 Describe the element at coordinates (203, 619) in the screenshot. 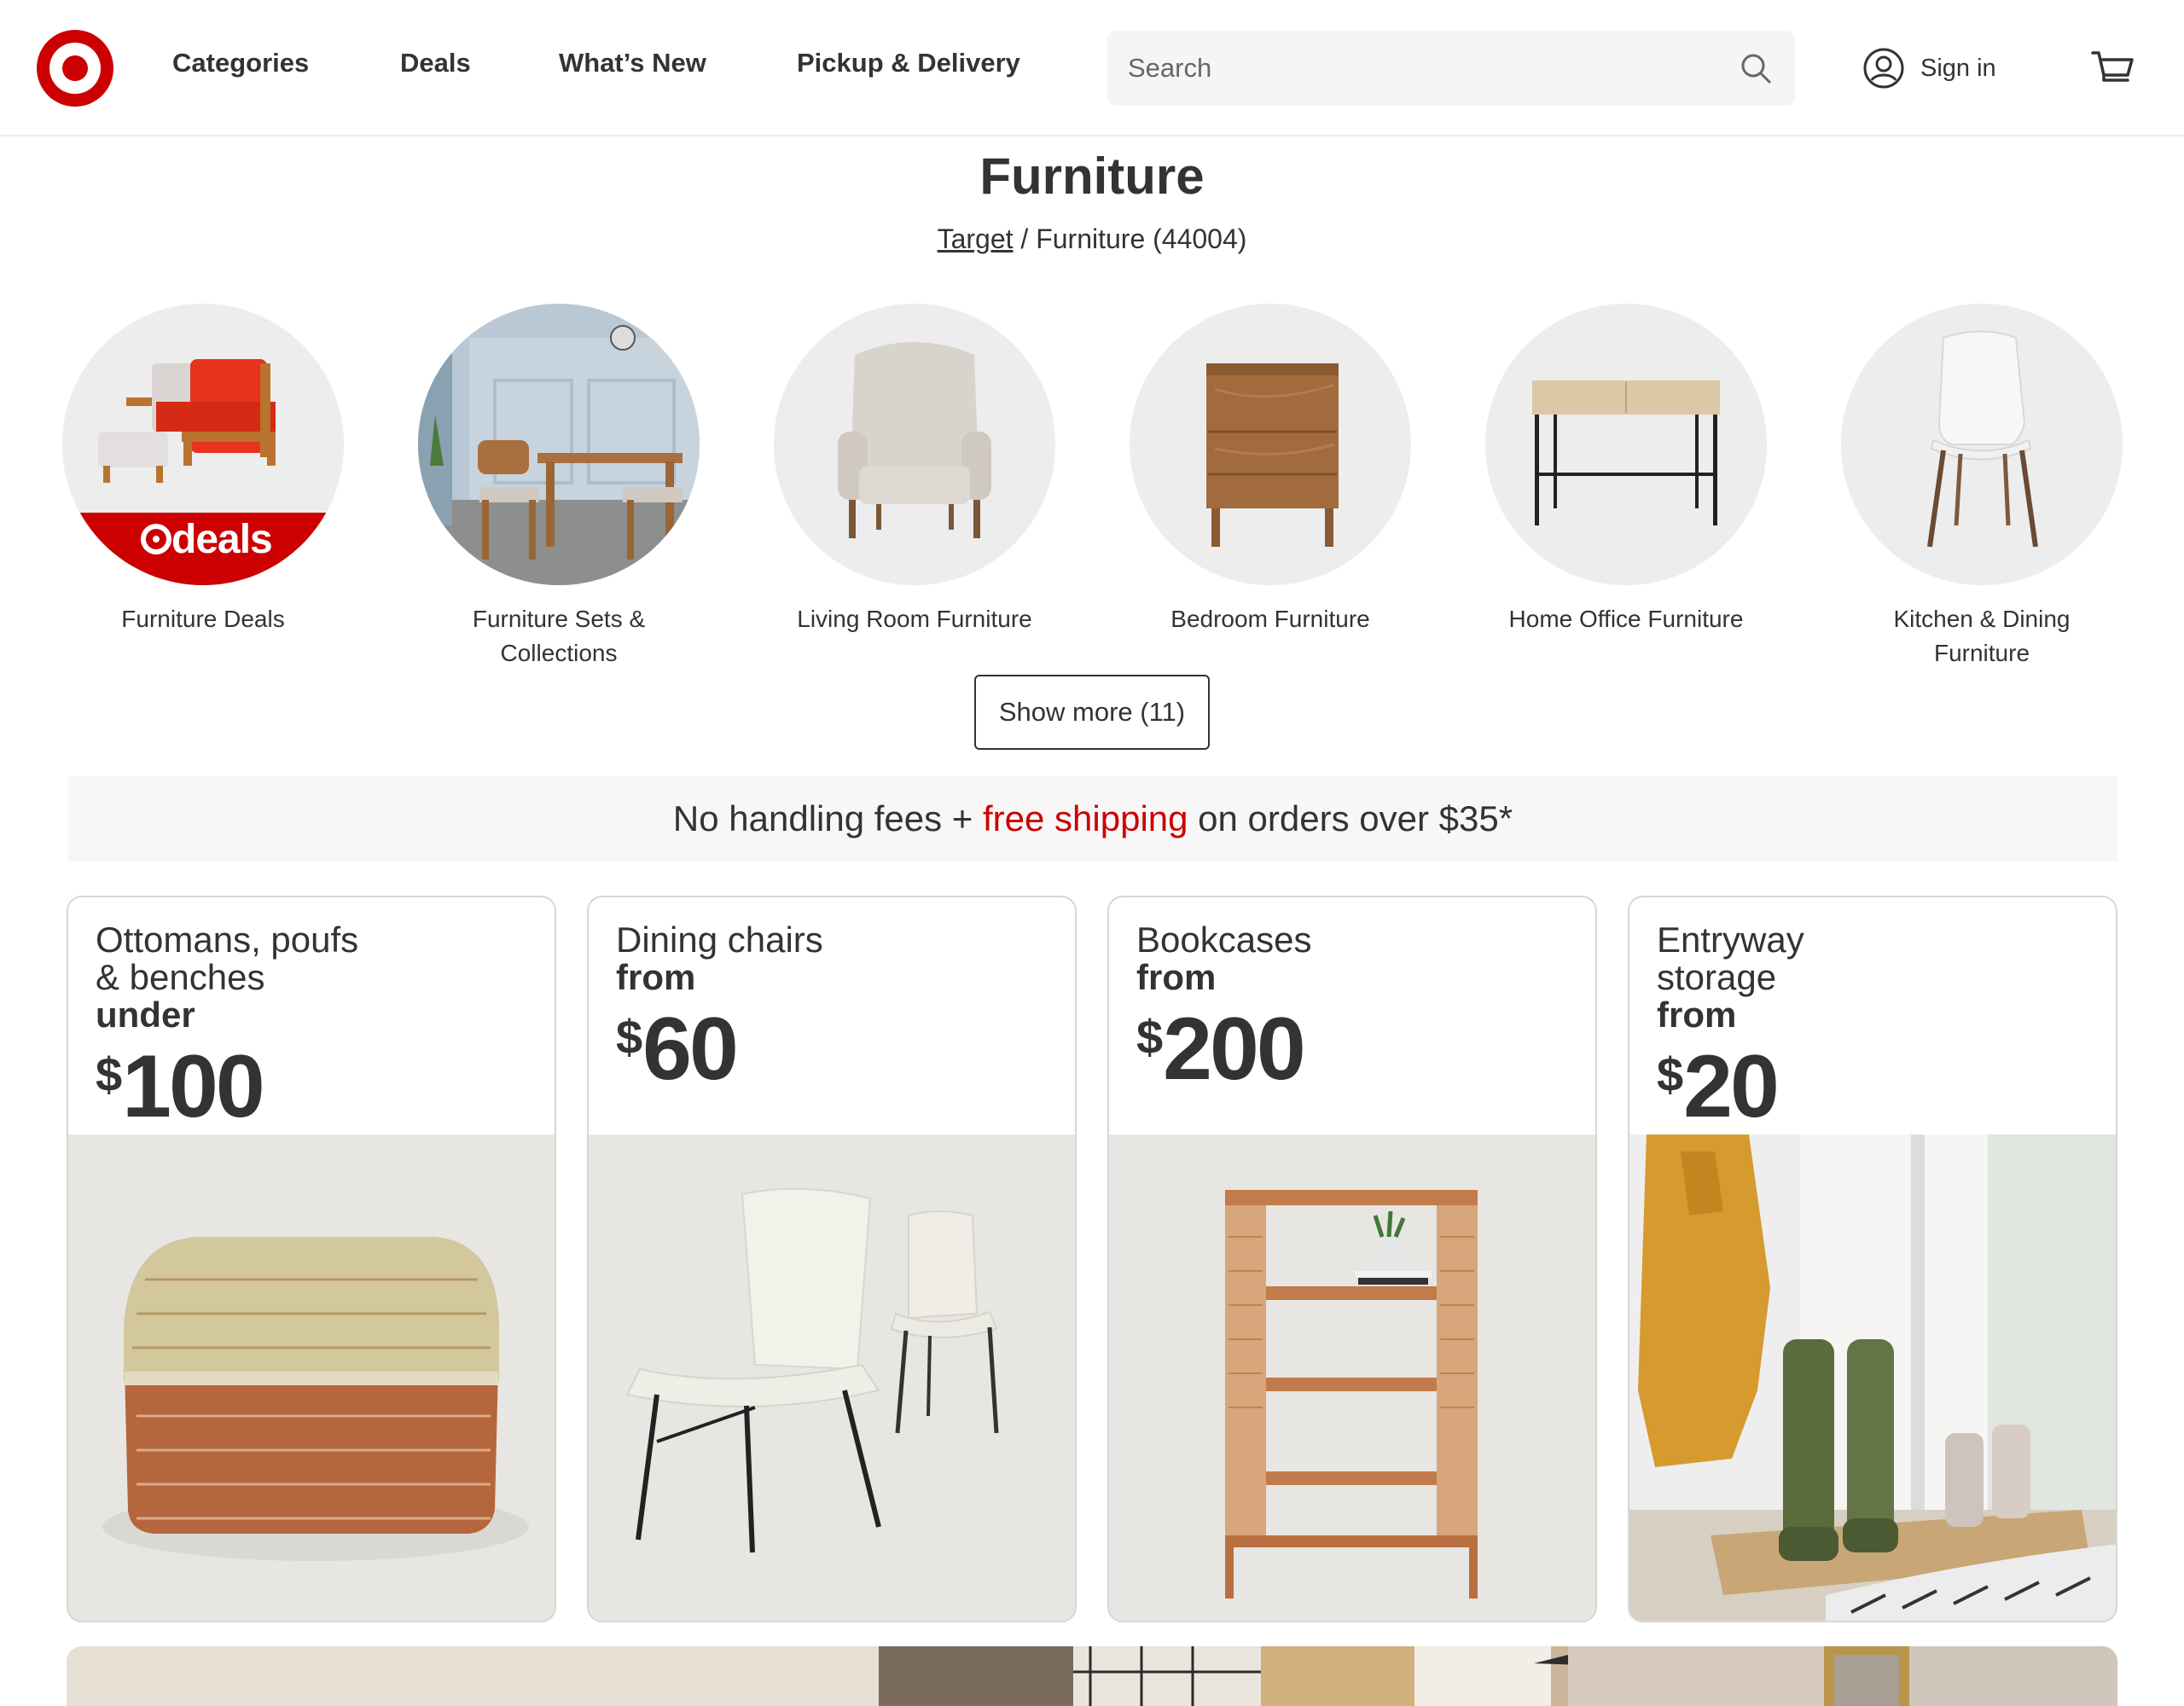

I see `category-label: Furniture Deals` at that location.